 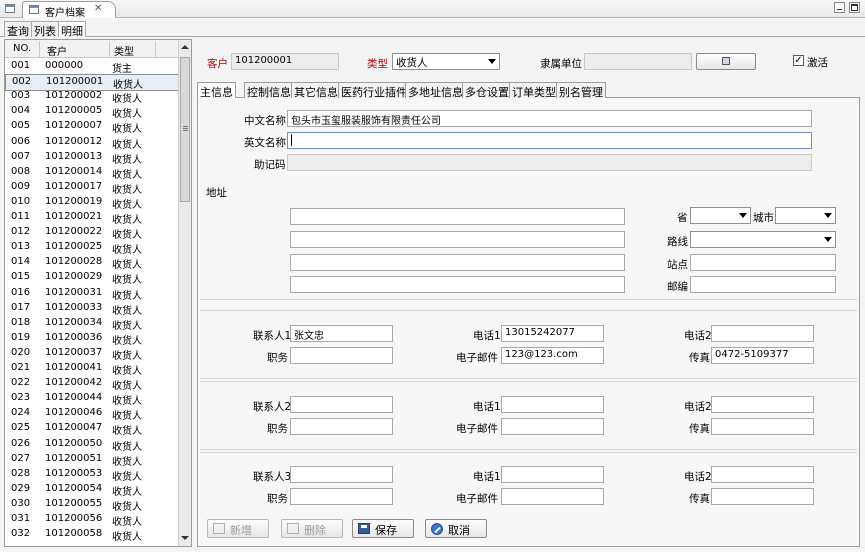 I want to click on table-row: 013 101200025 收货人, so click(x=93, y=248).